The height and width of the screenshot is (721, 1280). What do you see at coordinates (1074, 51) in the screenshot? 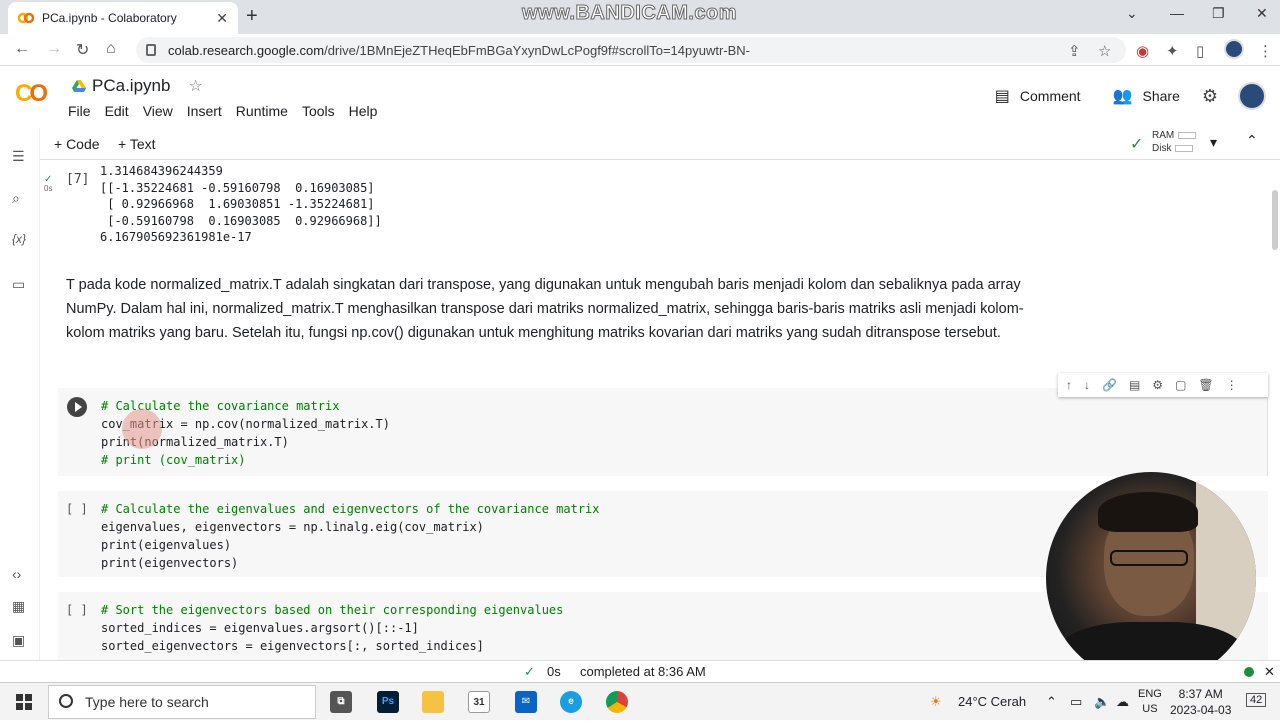
I see `share-page-icon: ⇪` at bounding box center [1074, 51].